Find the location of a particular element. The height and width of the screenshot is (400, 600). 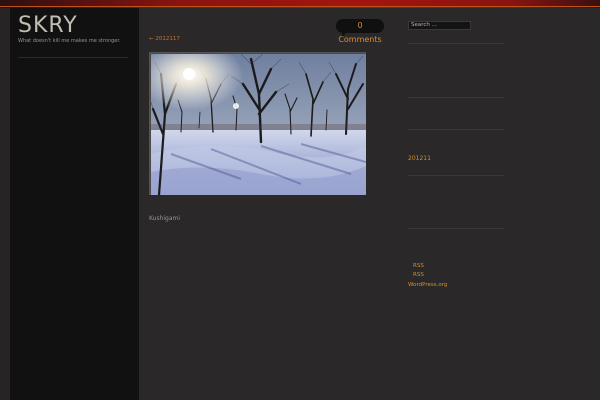

post-image is located at coordinates (258, 124).